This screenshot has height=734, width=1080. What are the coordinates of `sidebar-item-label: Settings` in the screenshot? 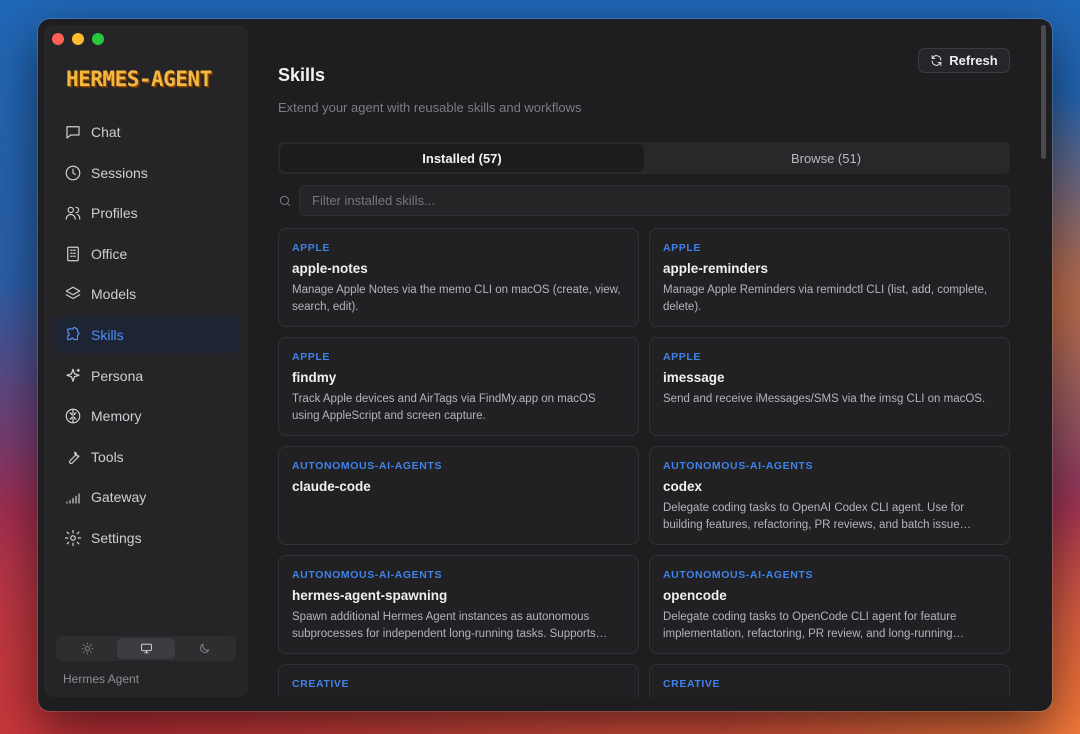 It's located at (116, 537).